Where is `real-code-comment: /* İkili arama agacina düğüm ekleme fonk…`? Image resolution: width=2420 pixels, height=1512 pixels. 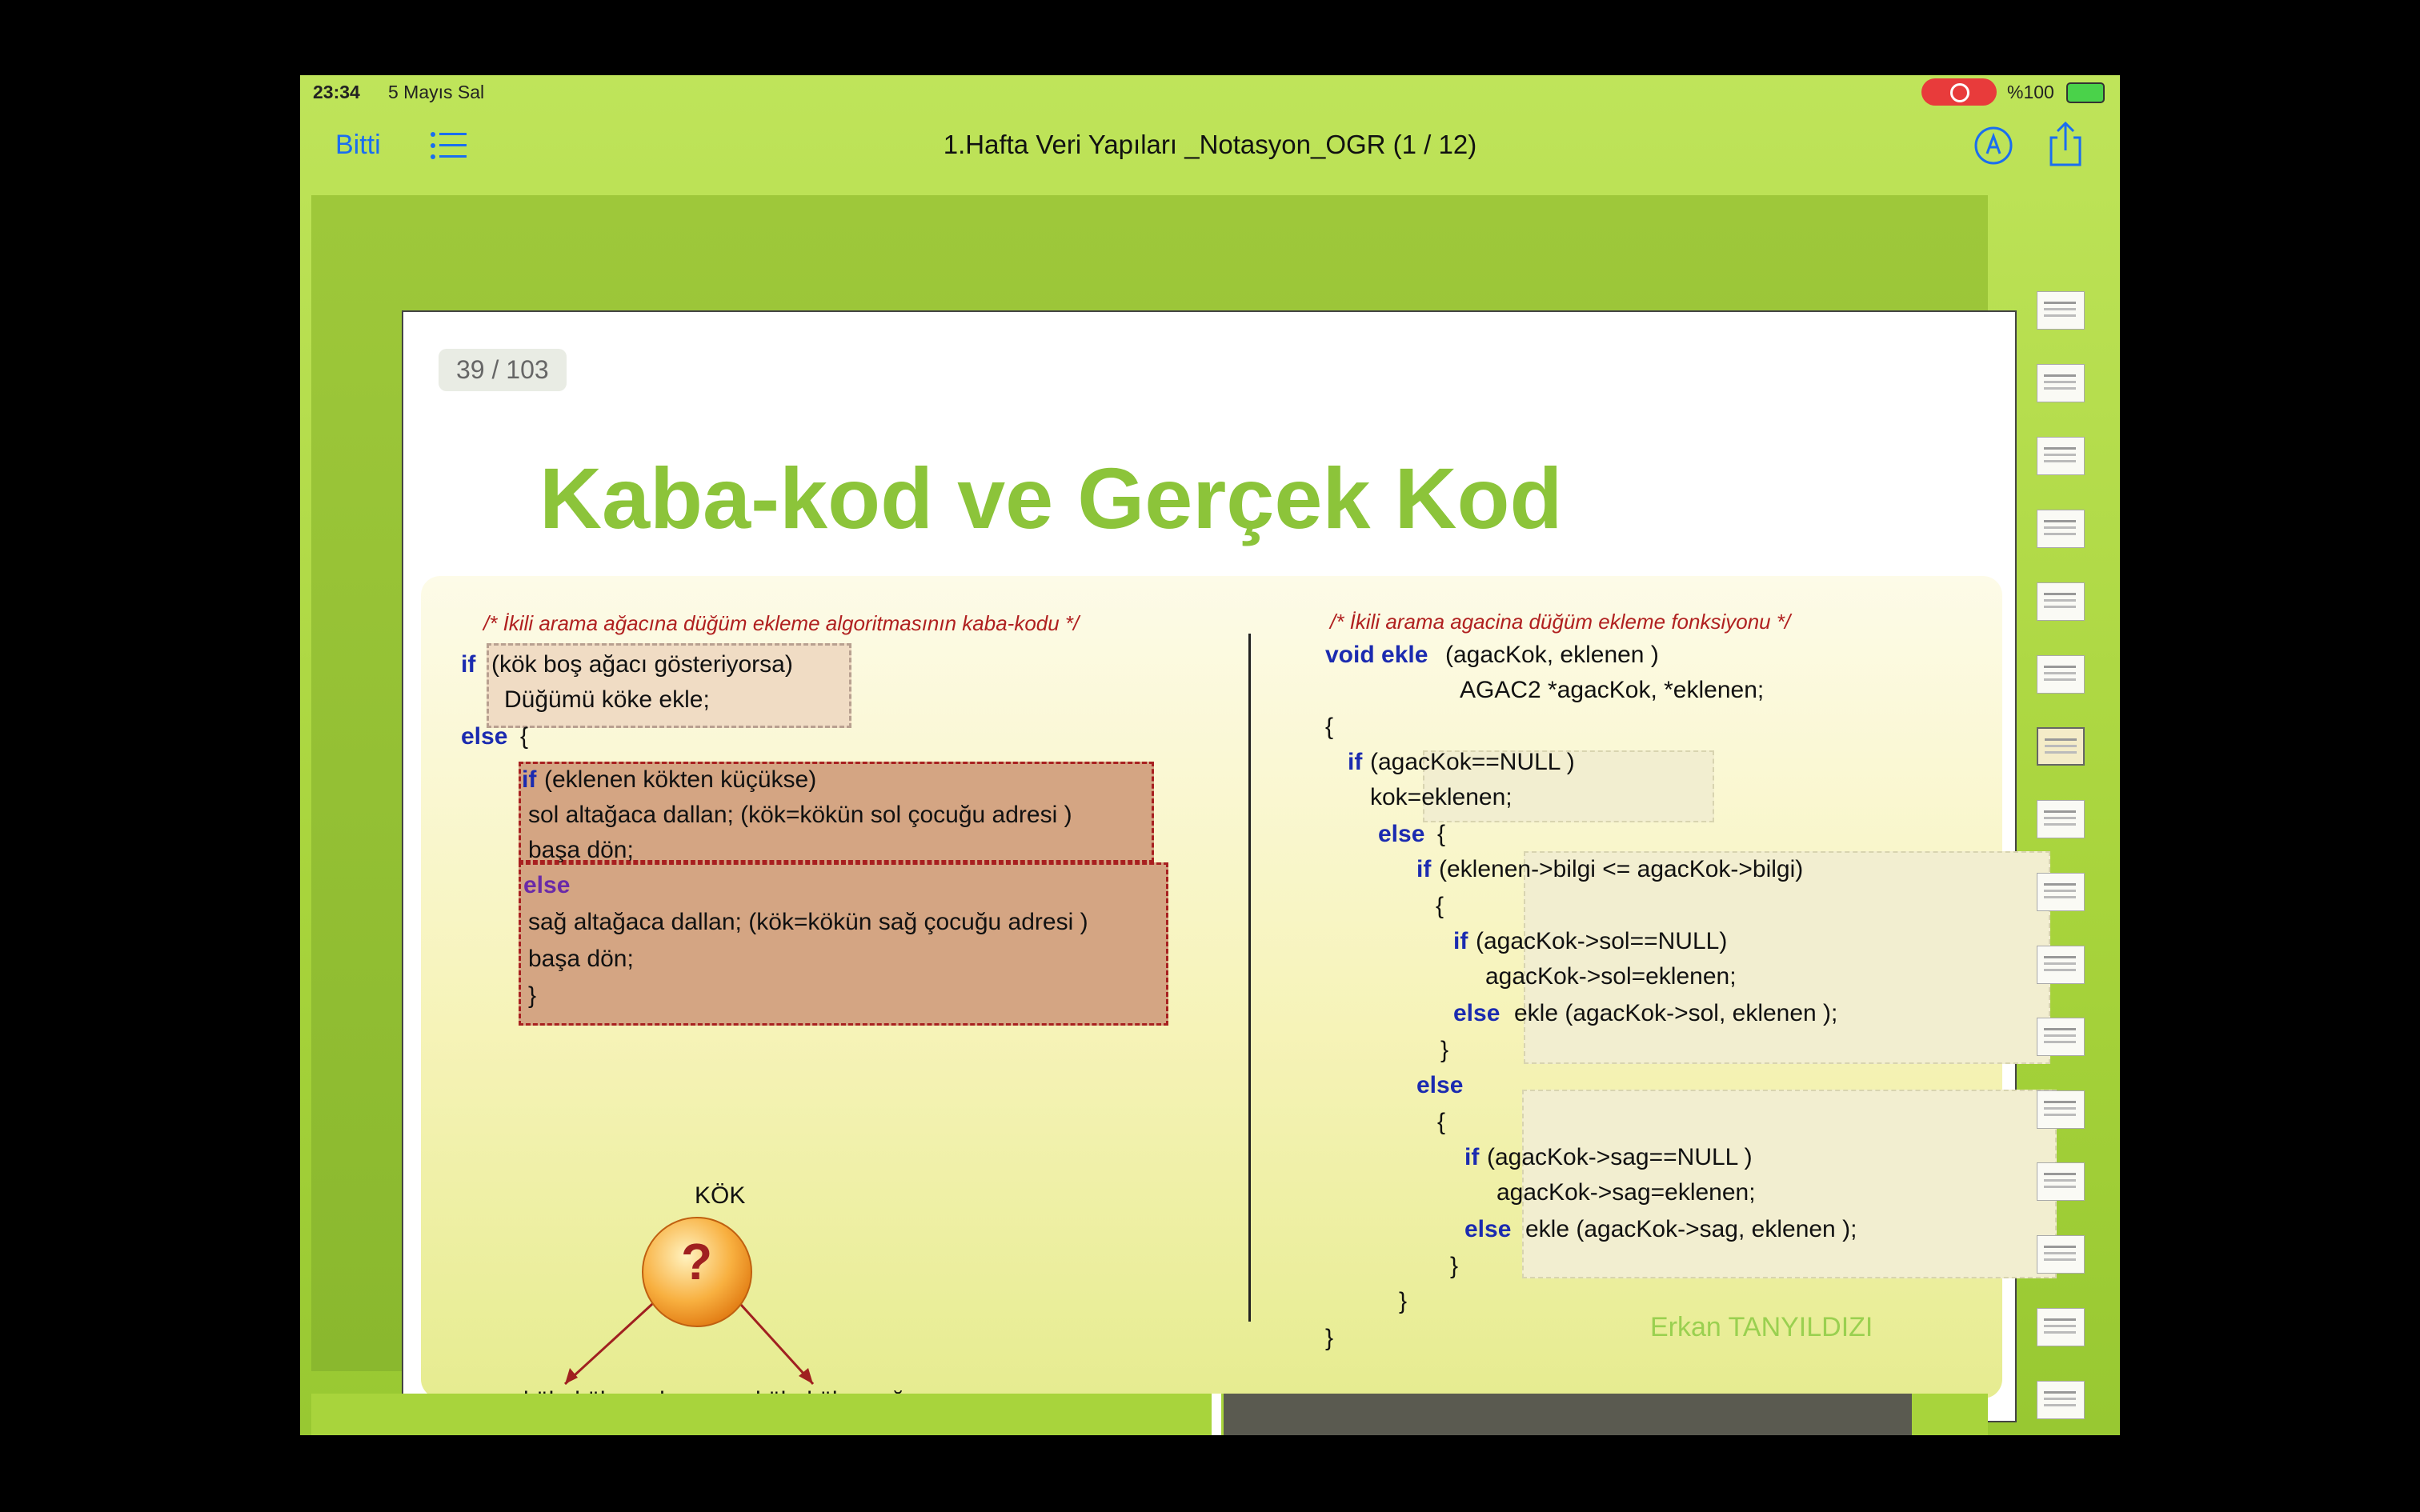 real-code-comment: /* İkili arama agacina düğüm ekleme fonk… is located at coordinates (1560, 622).